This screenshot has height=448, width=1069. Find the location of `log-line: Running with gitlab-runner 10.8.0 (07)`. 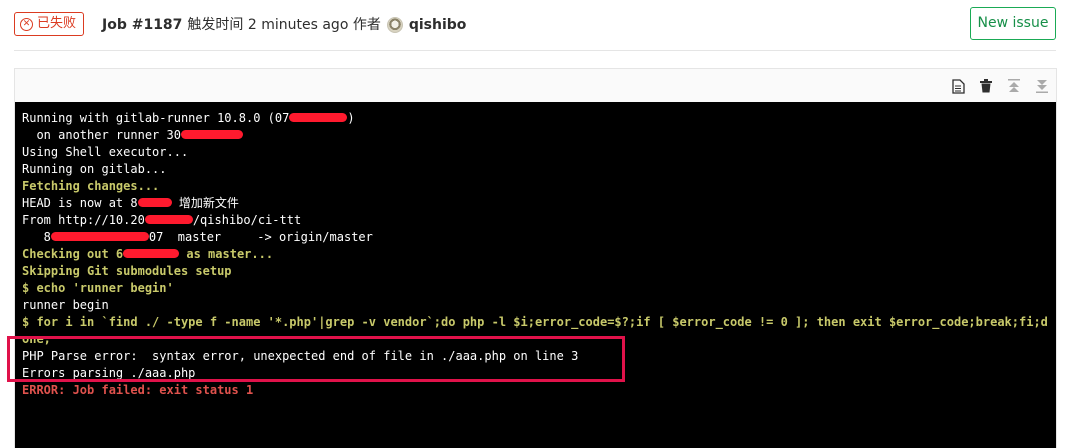

log-line: Running with gitlab-runner 10.8.0 (07) is located at coordinates (188, 118).